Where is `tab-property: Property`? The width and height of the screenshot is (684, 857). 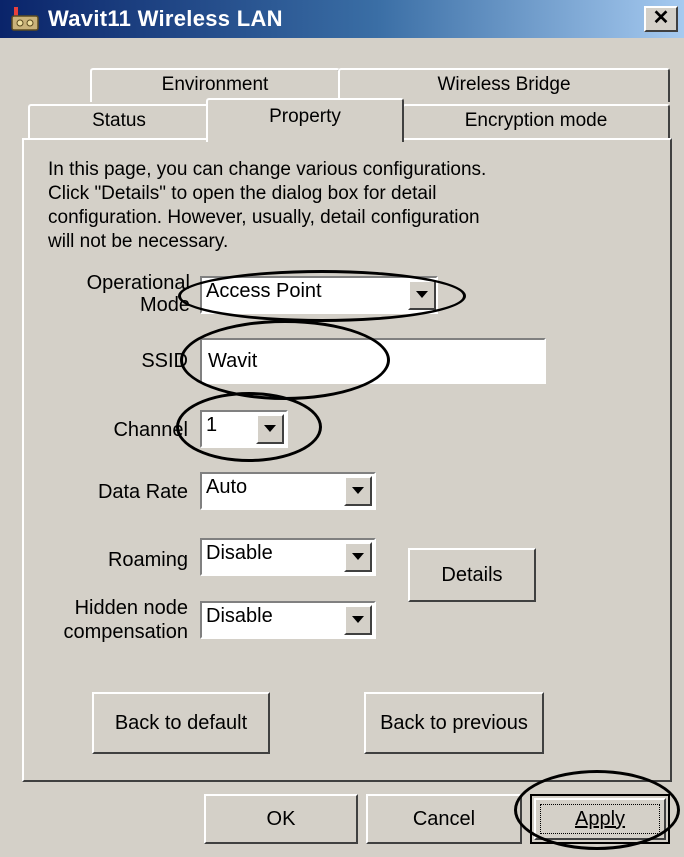 tab-property: Property is located at coordinates (305, 120).